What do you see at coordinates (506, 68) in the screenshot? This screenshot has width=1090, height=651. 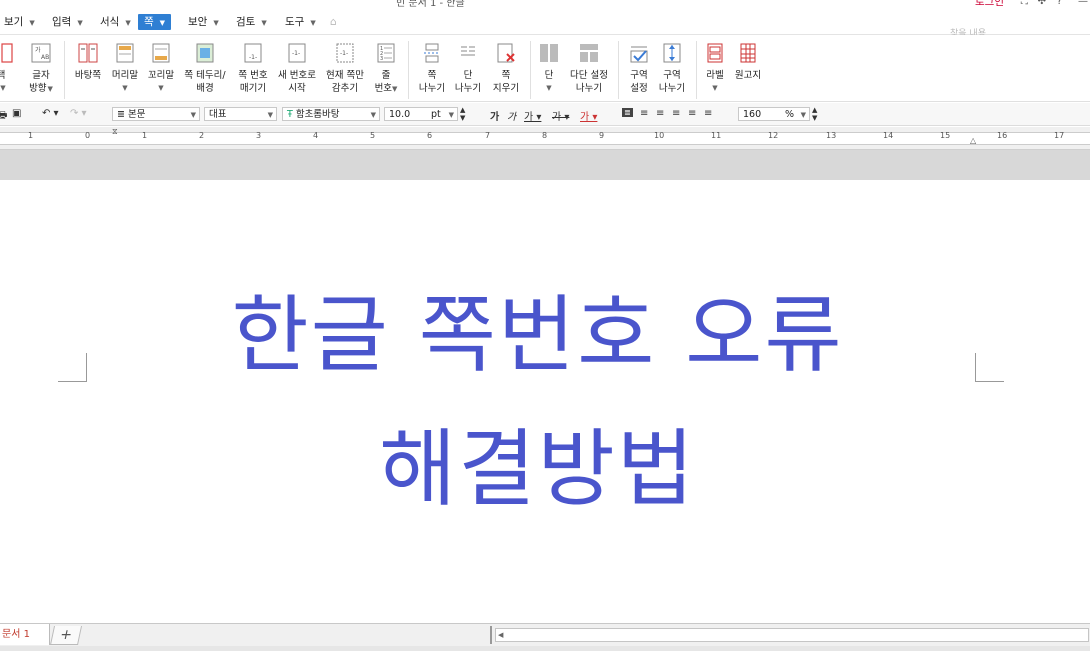 I see `page-delete-button: 쪽 지우기` at bounding box center [506, 68].